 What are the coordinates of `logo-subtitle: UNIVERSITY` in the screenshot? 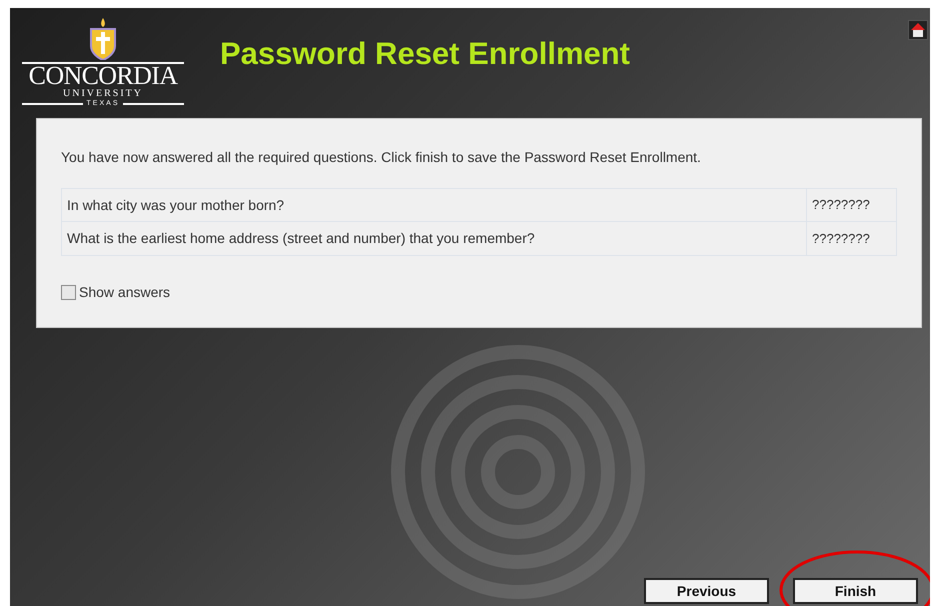 It's located at (103, 93).